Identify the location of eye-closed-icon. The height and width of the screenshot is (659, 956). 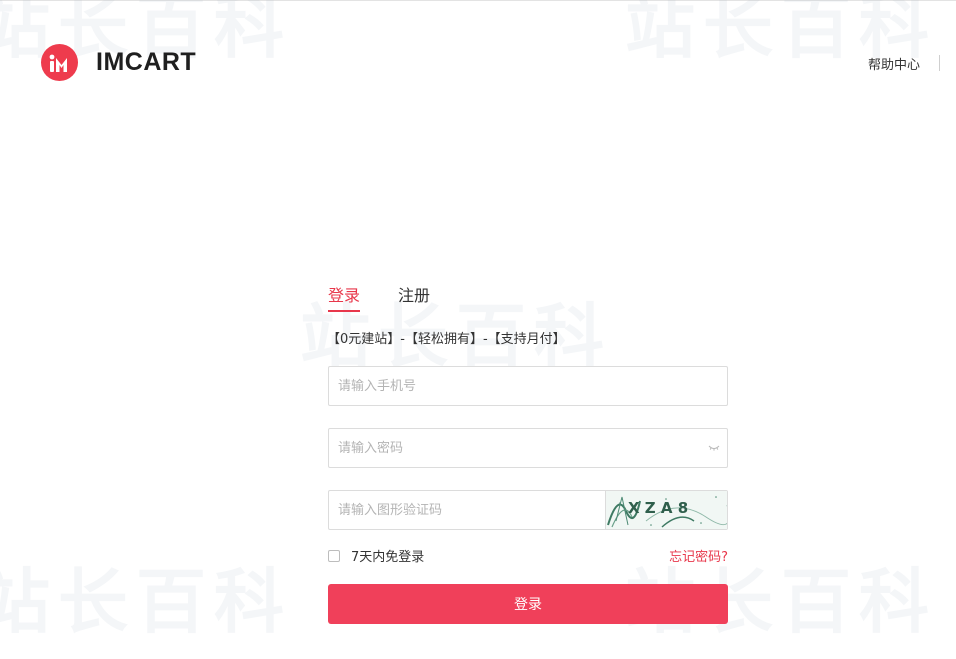
(714, 448).